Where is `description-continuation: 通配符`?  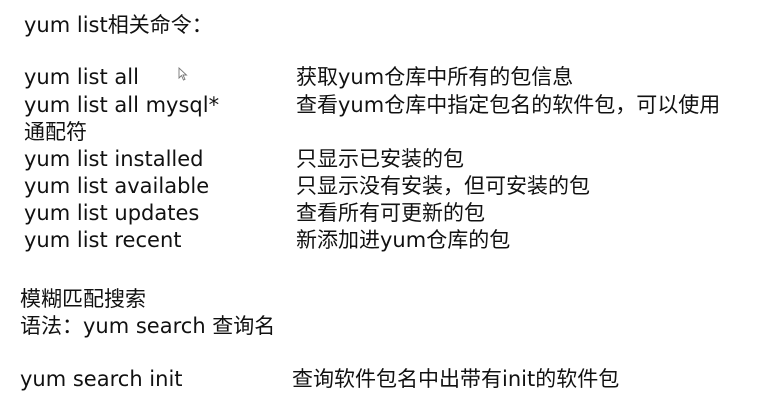 description-continuation: 通配符 is located at coordinates (55, 132).